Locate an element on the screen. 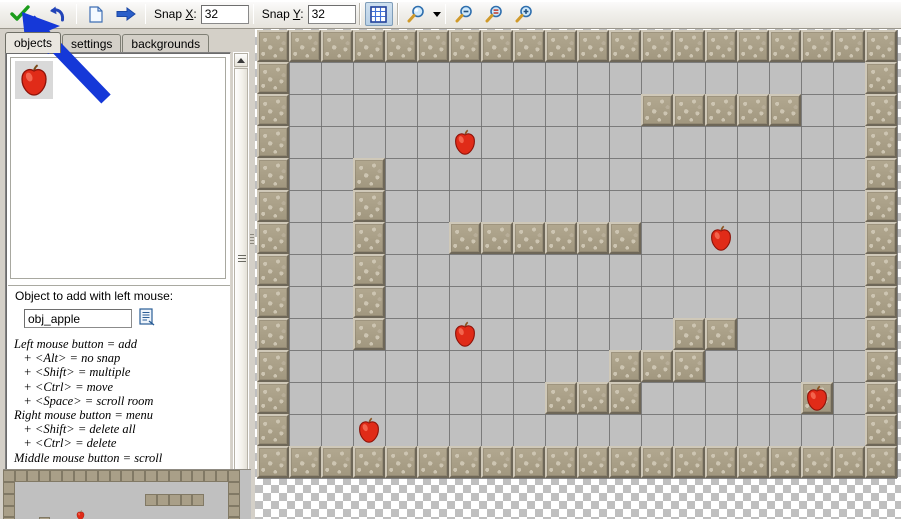 The image size is (901, 519). panel-vertical-scrollbar is located at coordinates (241, 268).